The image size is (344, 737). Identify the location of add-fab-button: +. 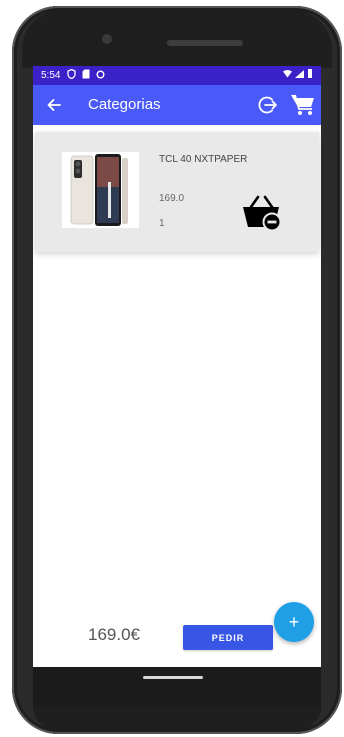
(294, 622).